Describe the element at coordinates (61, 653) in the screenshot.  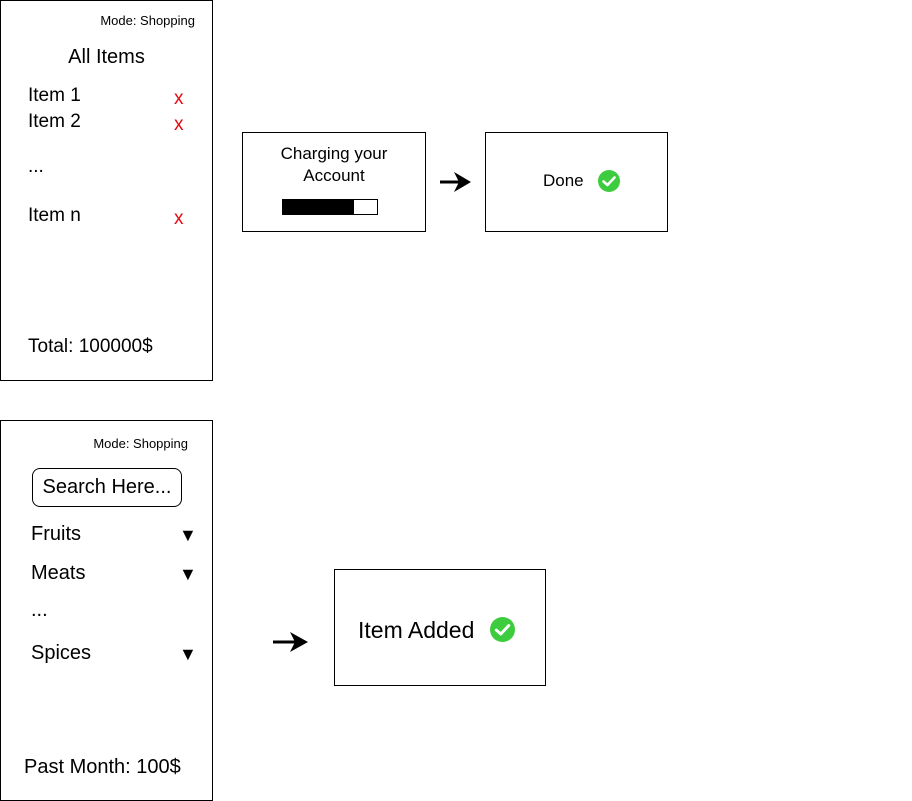
I see `category-label: Spices` at that location.